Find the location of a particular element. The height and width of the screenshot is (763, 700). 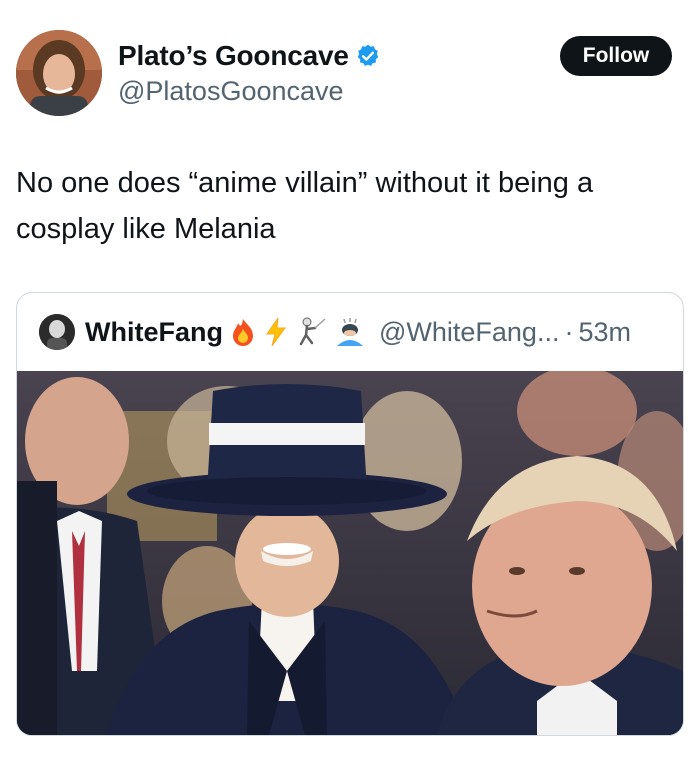

quoted-author-display-name: WhiteFang is located at coordinates (154, 332).